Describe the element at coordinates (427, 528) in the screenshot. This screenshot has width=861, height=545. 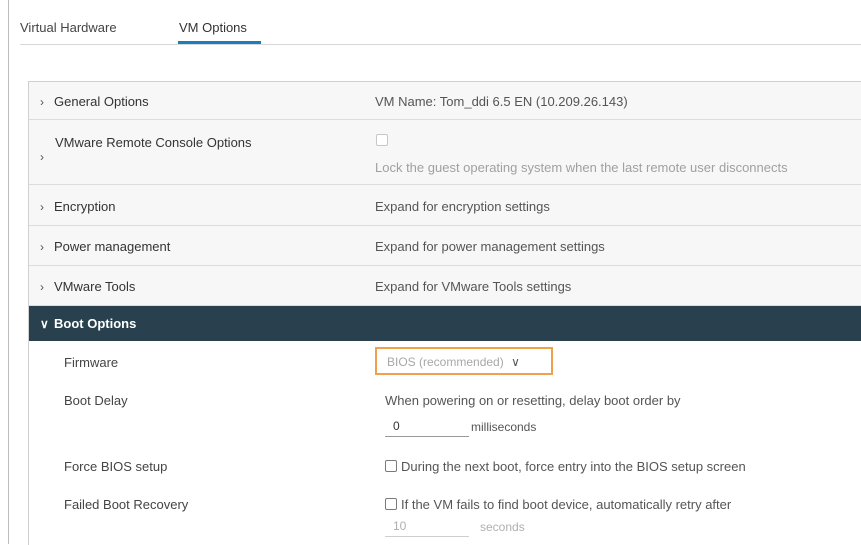
I see `retry-delay-input: 10` at that location.